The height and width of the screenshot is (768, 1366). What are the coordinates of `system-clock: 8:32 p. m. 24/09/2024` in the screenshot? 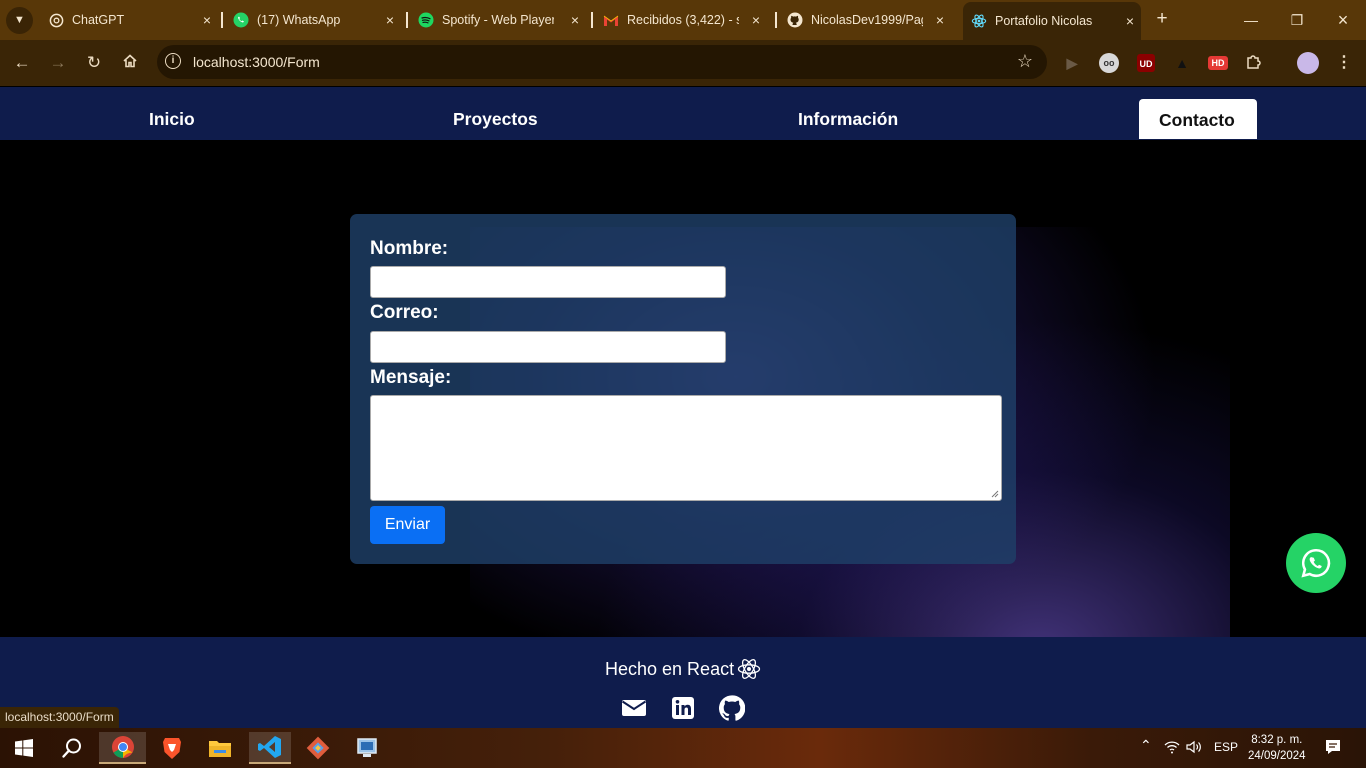 It's located at (1277, 748).